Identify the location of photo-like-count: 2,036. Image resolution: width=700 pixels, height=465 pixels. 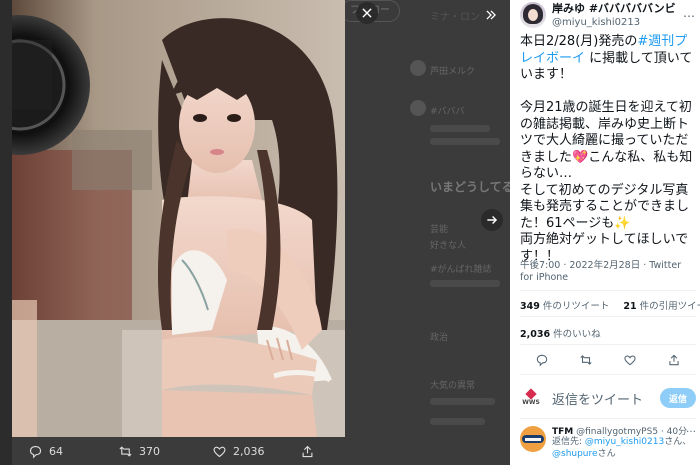
(249, 451).